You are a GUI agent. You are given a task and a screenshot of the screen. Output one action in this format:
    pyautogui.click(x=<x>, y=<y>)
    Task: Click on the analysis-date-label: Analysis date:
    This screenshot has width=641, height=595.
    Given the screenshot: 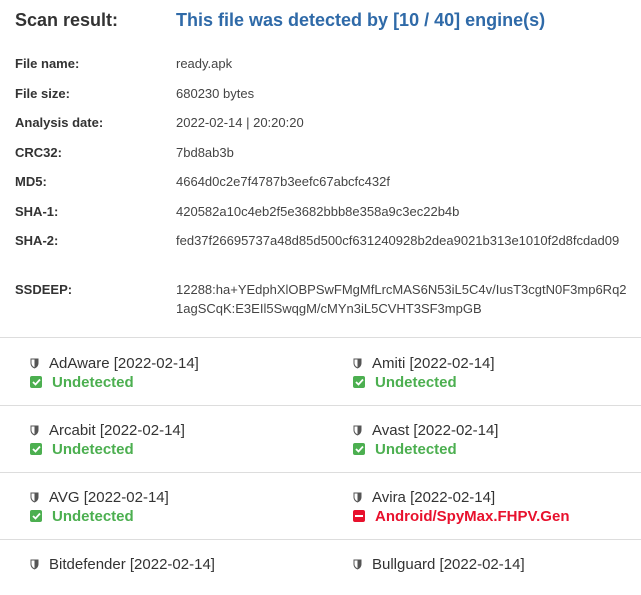 What is the action you would take?
    pyautogui.click(x=59, y=122)
    